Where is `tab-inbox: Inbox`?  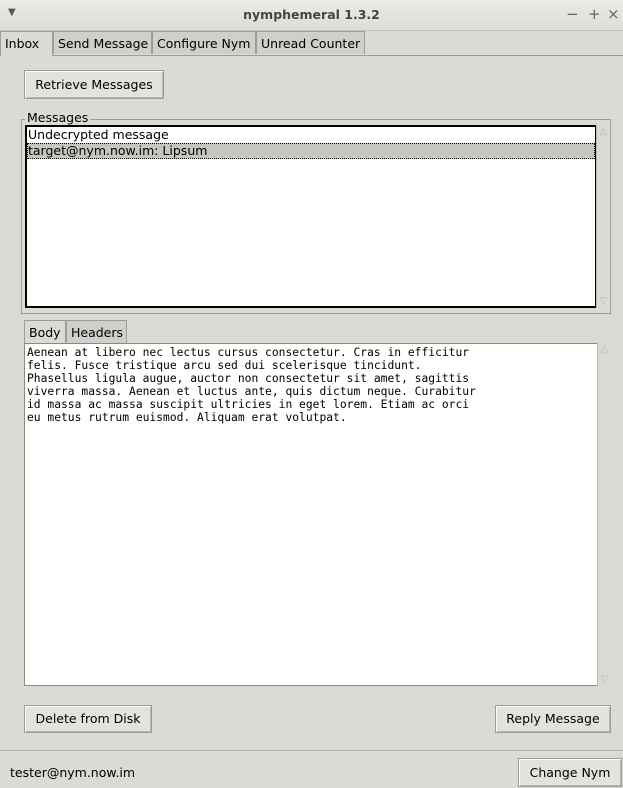 tab-inbox: Inbox is located at coordinates (26, 43).